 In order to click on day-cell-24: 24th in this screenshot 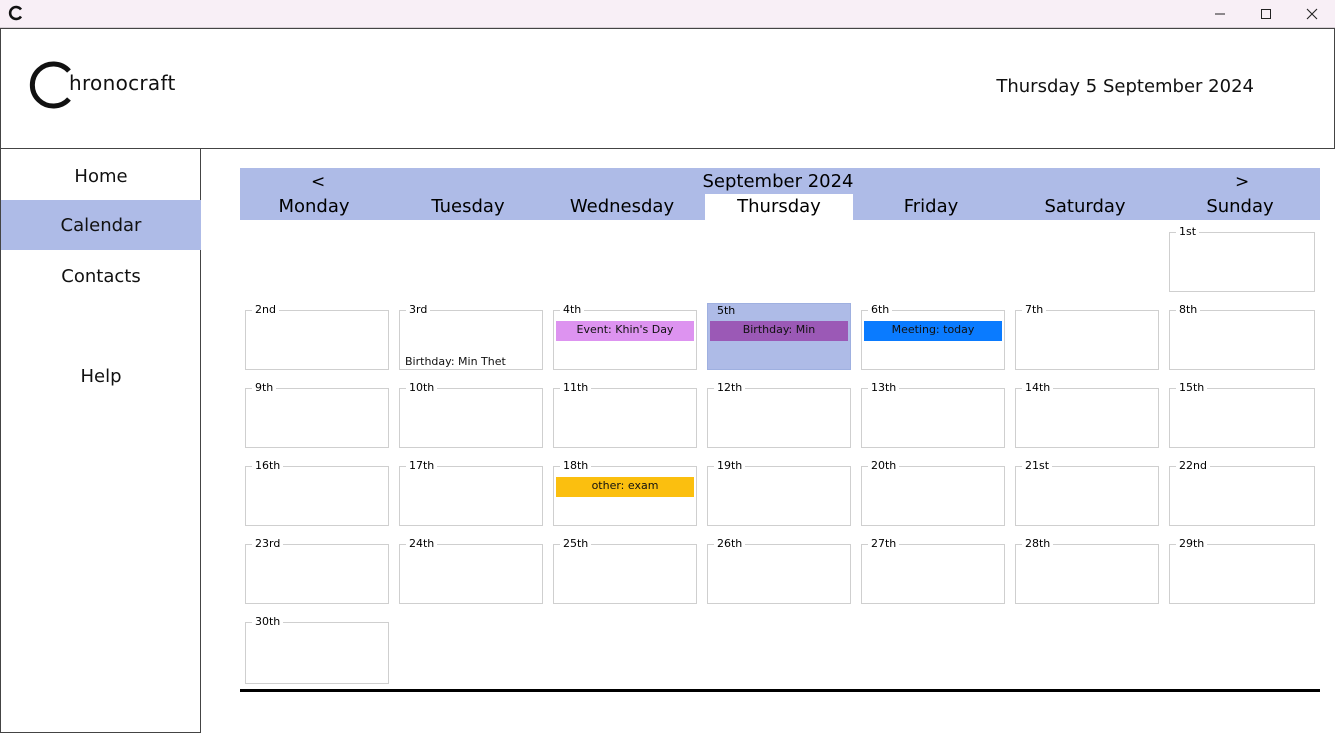, I will do `click(471, 570)`.